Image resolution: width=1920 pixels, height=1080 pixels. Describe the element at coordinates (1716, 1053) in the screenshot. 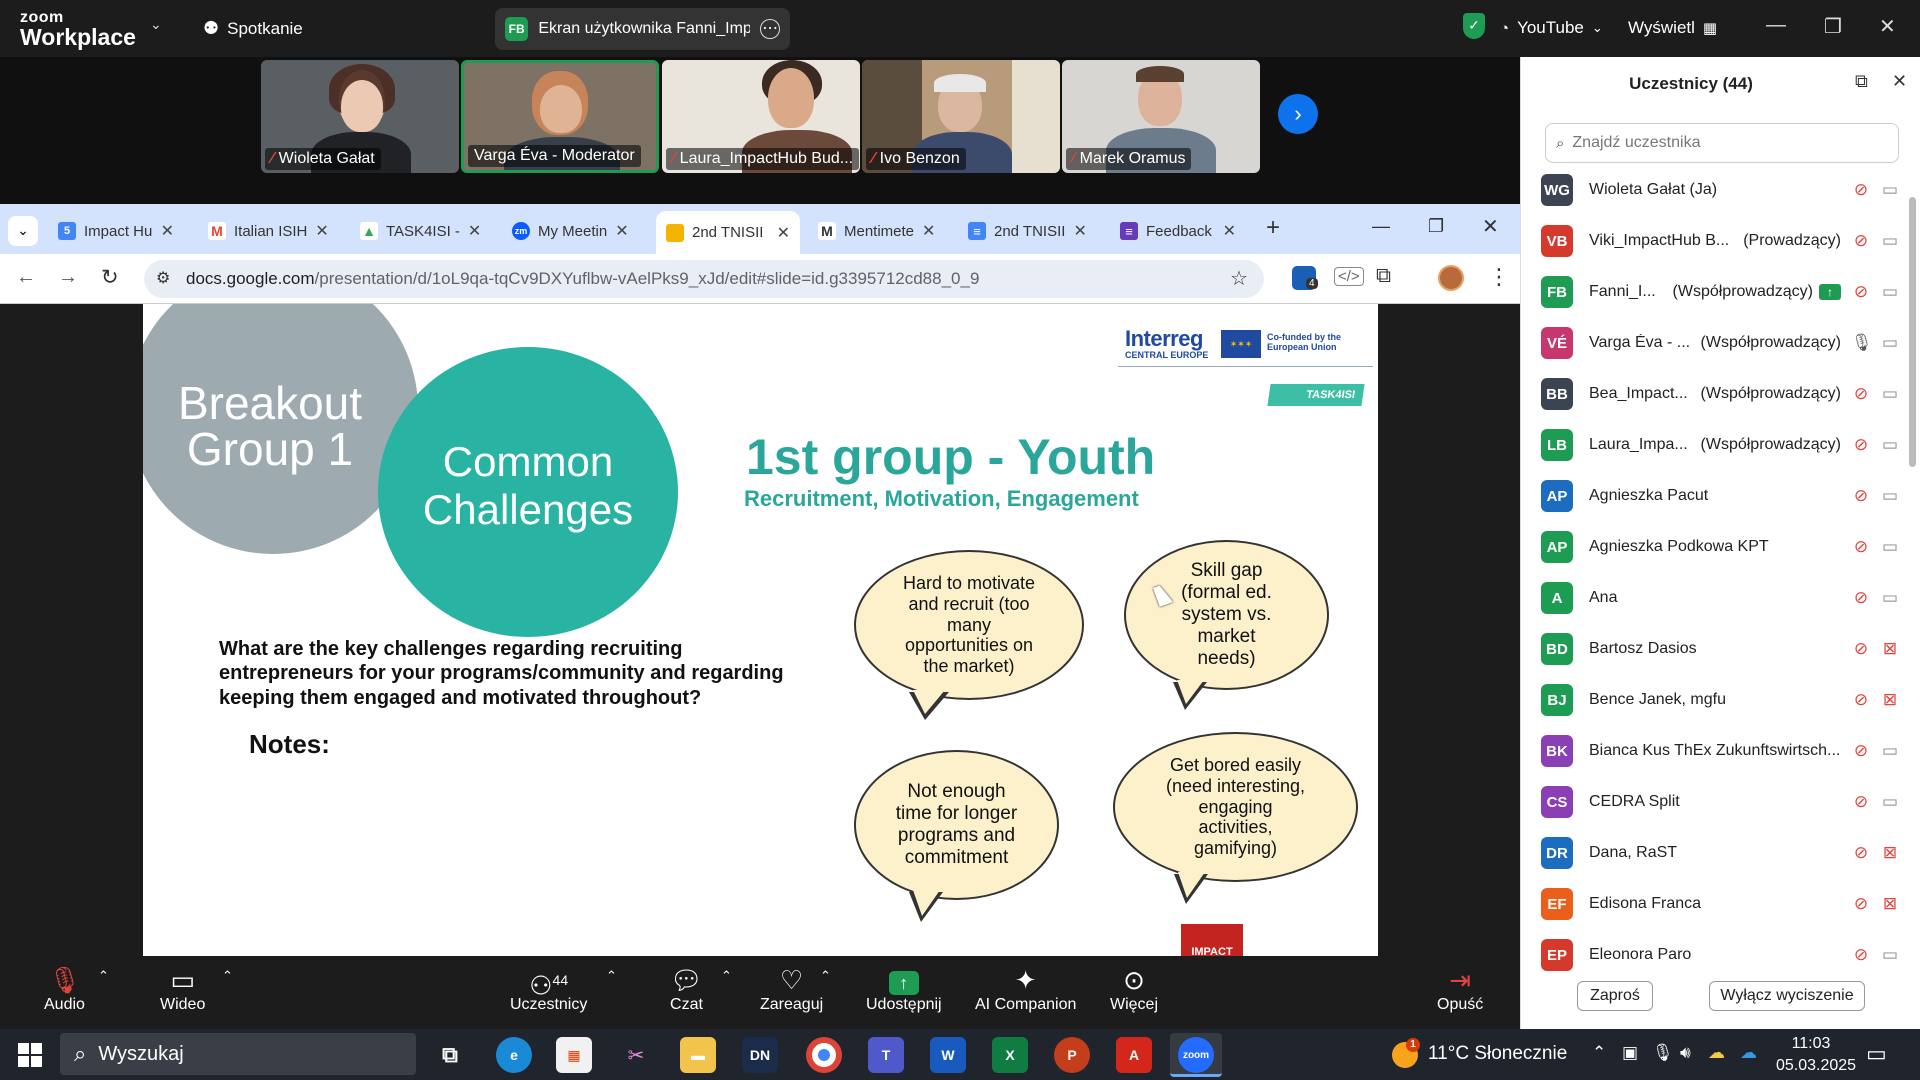

I see `security-tray-icon: ☁` at that location.